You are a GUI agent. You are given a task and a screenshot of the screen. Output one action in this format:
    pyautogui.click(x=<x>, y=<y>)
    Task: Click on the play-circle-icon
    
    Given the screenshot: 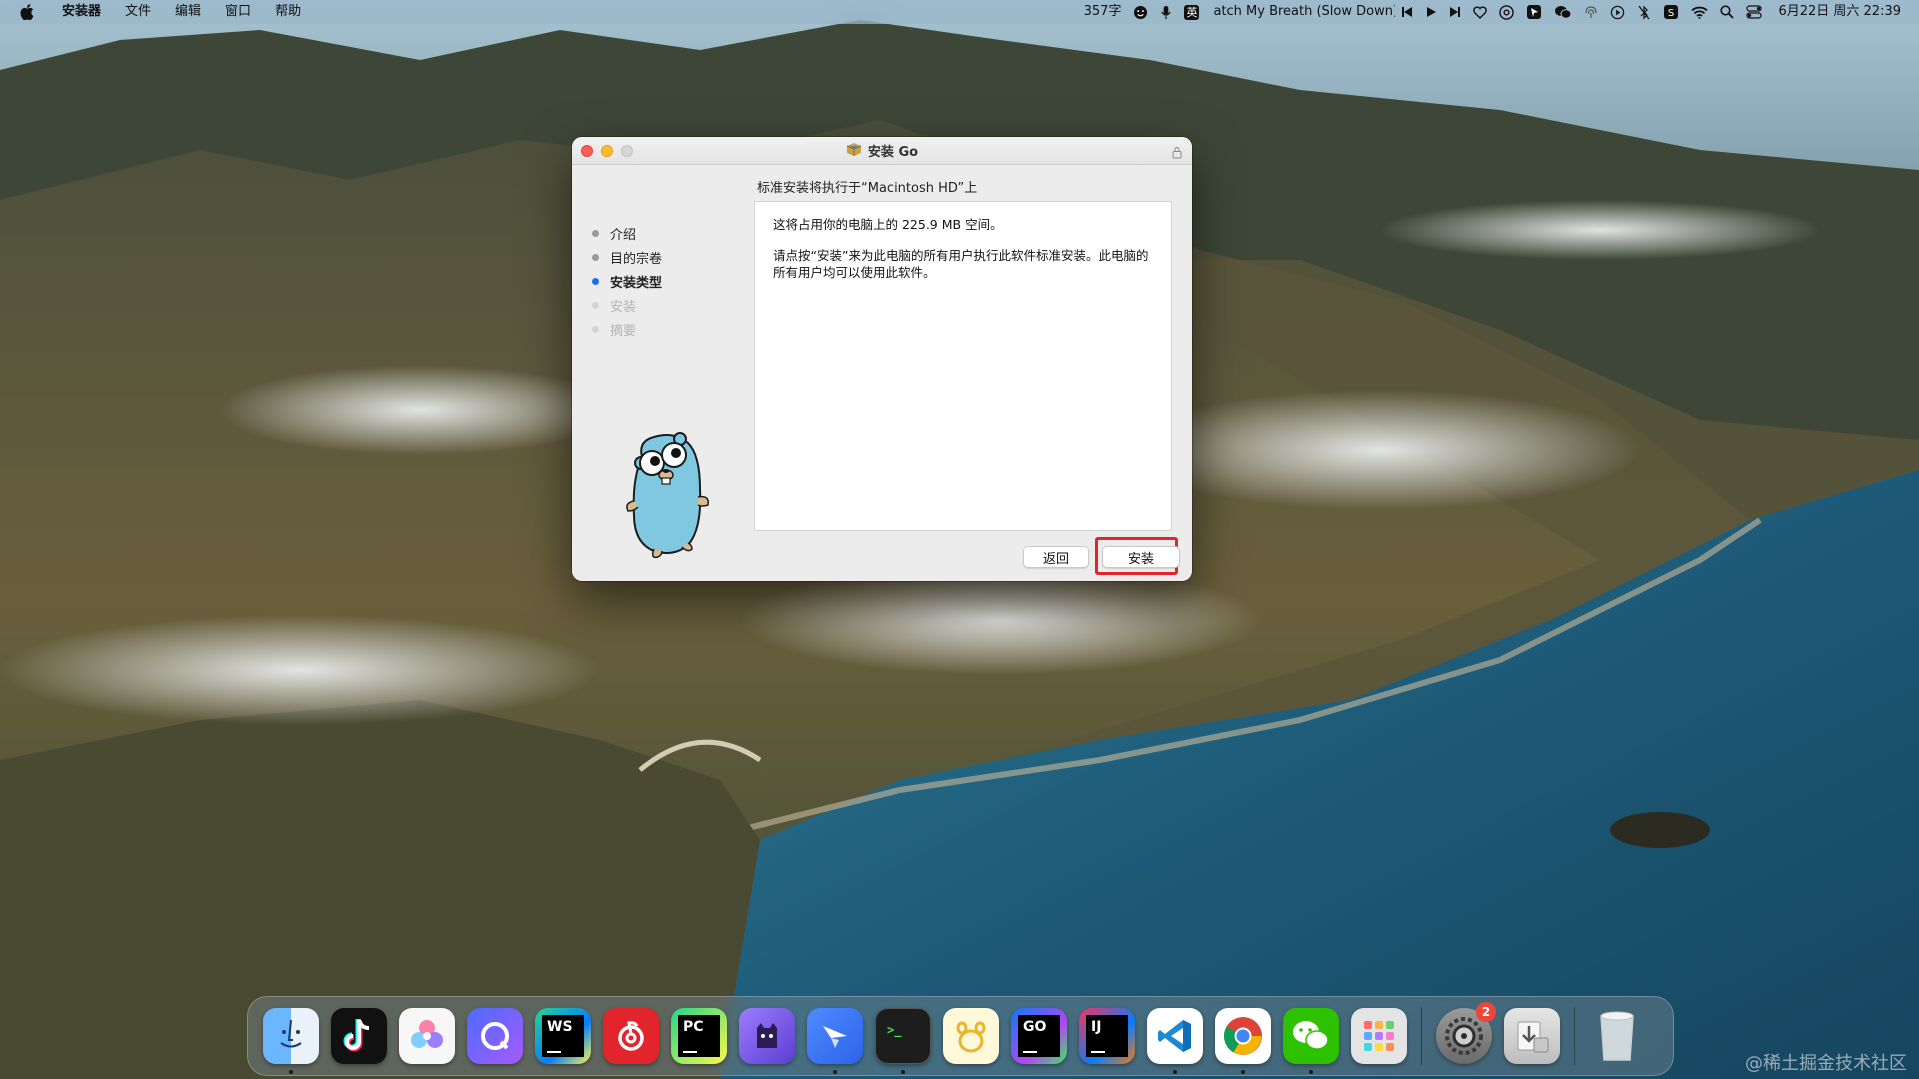 What is the action you would take?
    pyautogui.click(x=1617, y=12)
    